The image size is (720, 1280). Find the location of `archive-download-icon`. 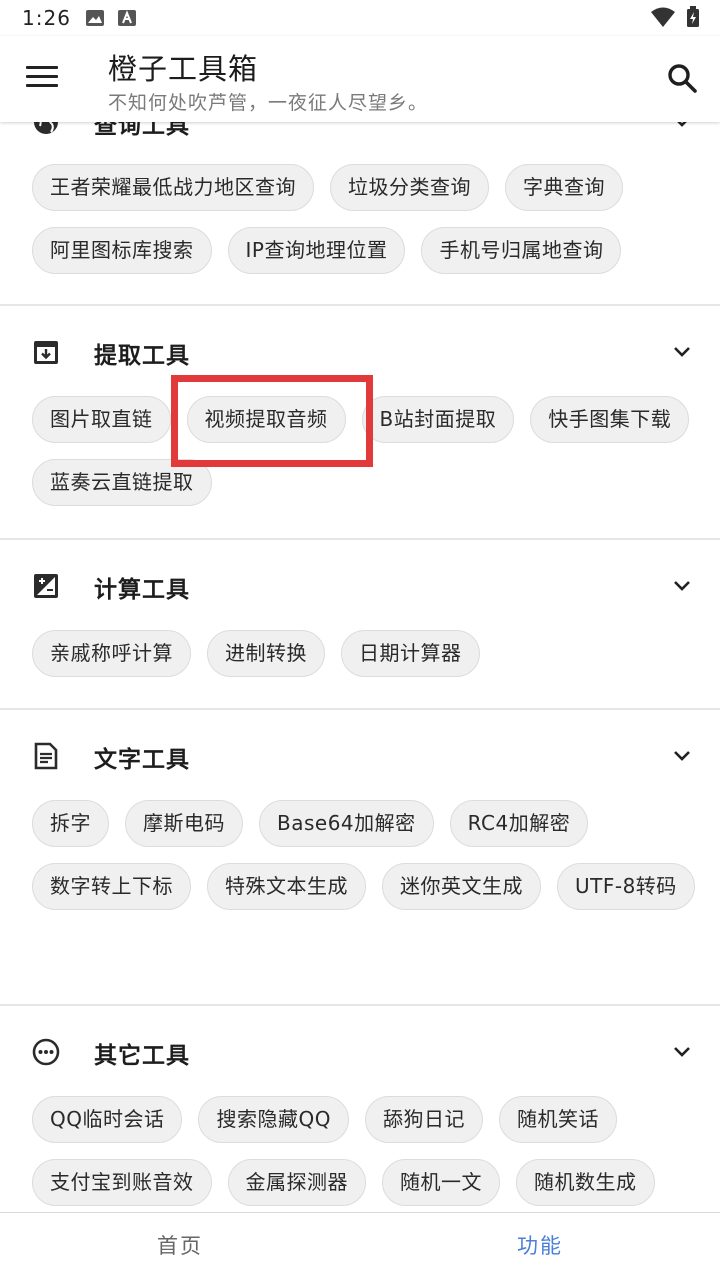

archive-download-icon is located at coordinates (46, 352).